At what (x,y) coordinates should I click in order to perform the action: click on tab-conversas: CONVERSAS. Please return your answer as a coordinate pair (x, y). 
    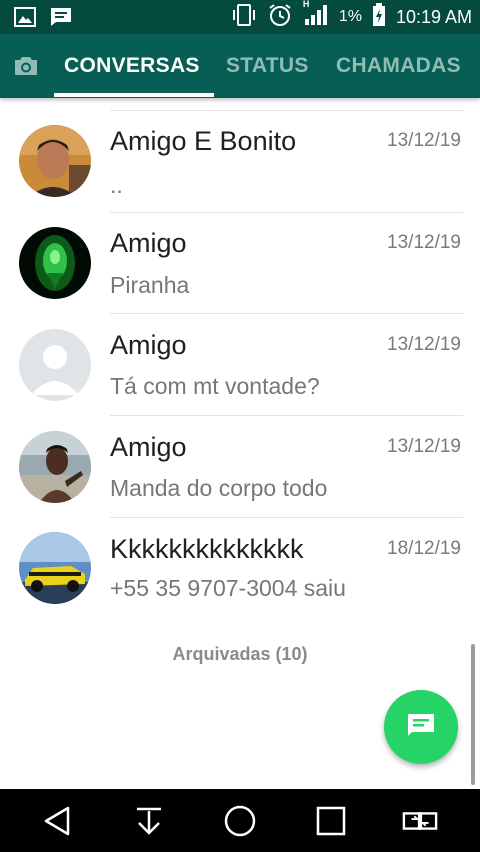
    Looking at the image, I should click on (132, 66).